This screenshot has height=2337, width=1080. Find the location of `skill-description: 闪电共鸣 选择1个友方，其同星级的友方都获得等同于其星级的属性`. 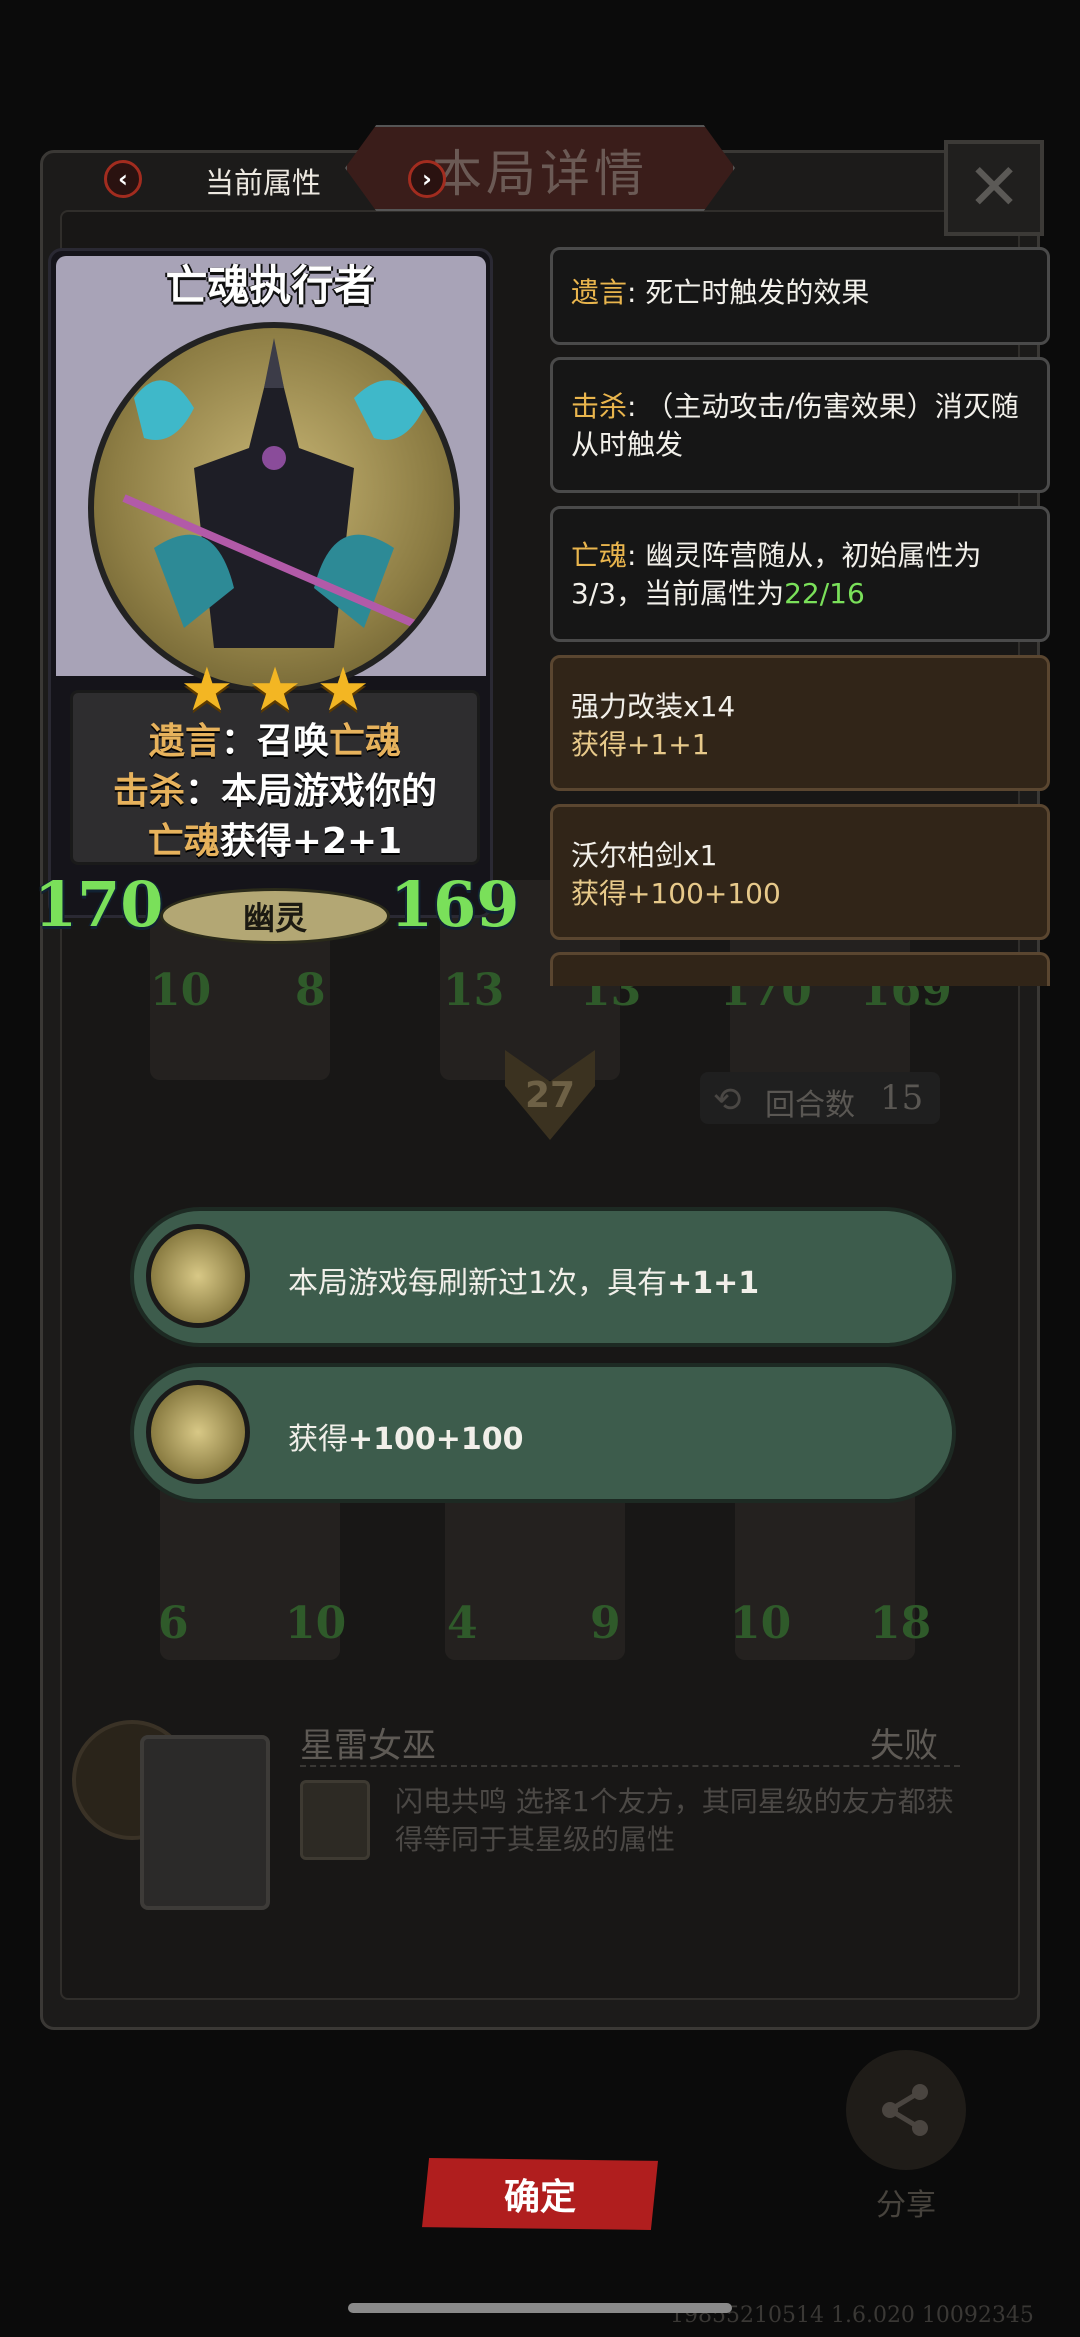

skill-description: 闪电共鸣 选择1个友方，其同星级的友方都获得等同于其星级的属性 is located at coordinates (674, 1820).